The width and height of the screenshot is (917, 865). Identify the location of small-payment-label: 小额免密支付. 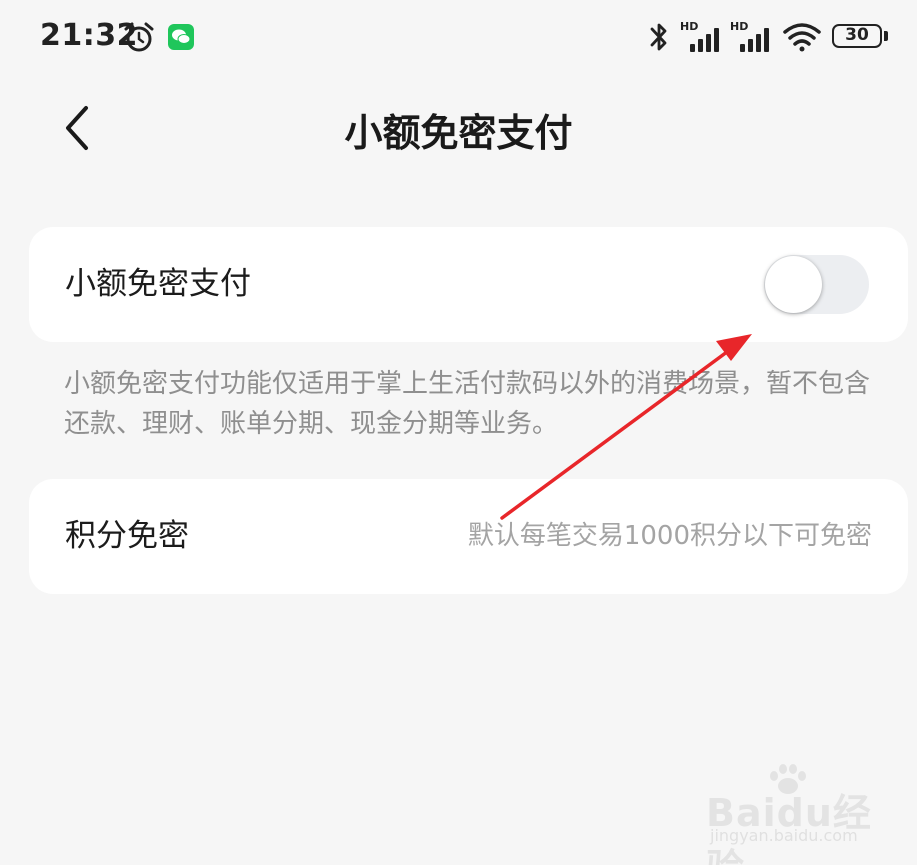
(158, 284).